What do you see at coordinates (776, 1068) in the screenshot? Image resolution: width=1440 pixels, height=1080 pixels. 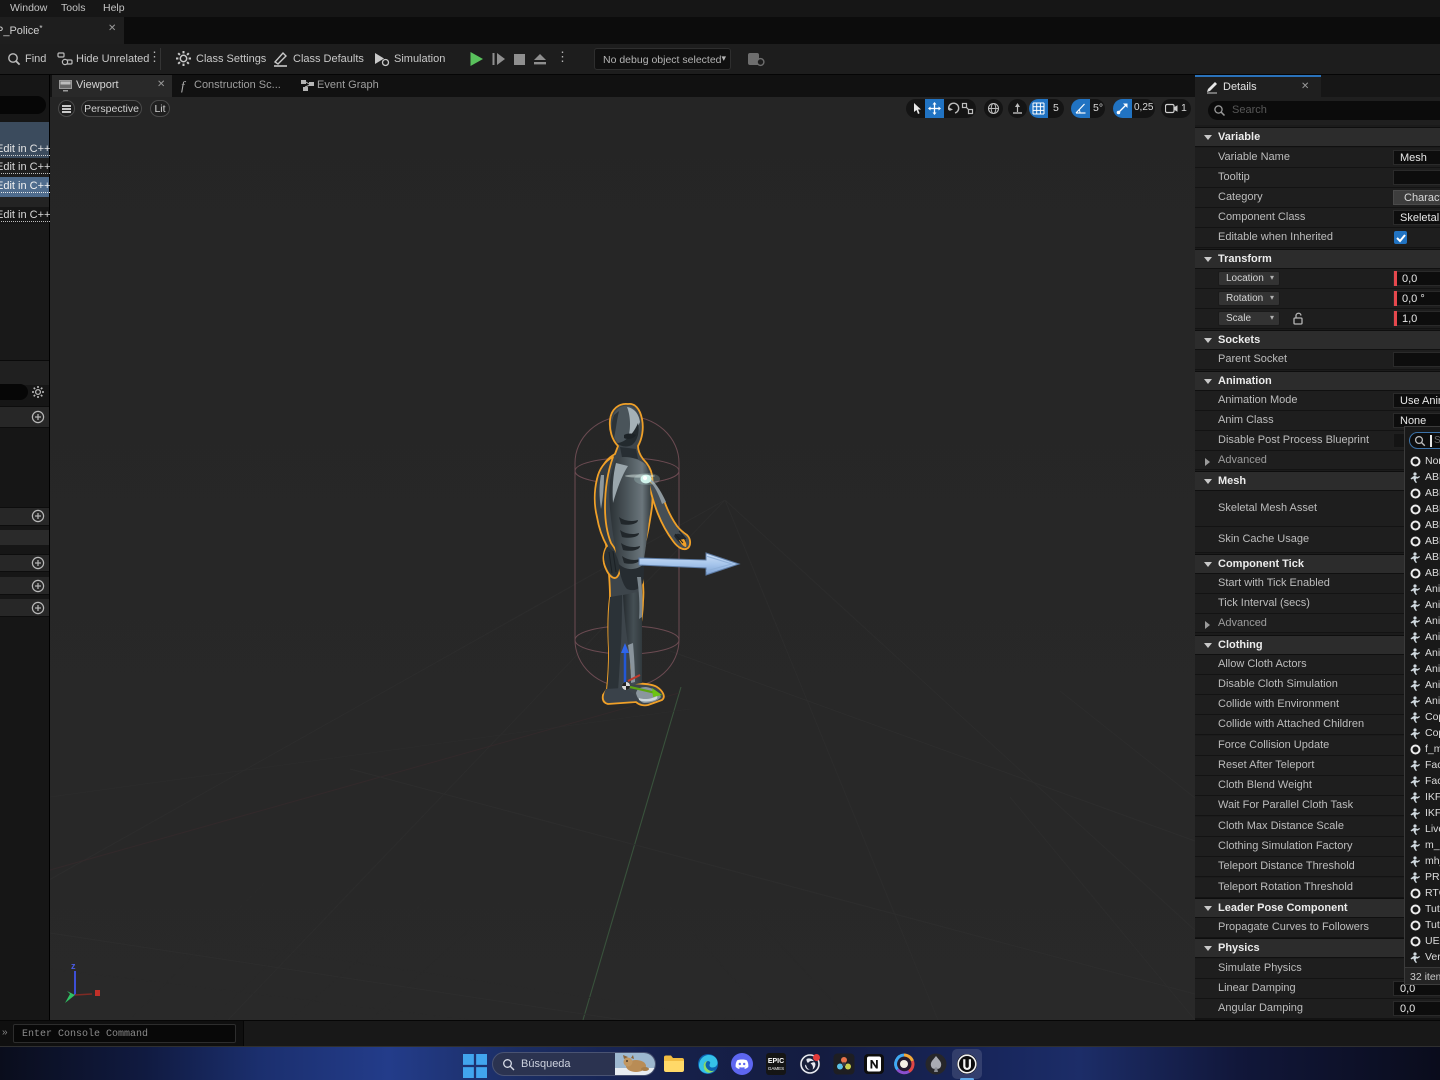 I see `svg-text: GAMES` at bounding box center [776, 1068].